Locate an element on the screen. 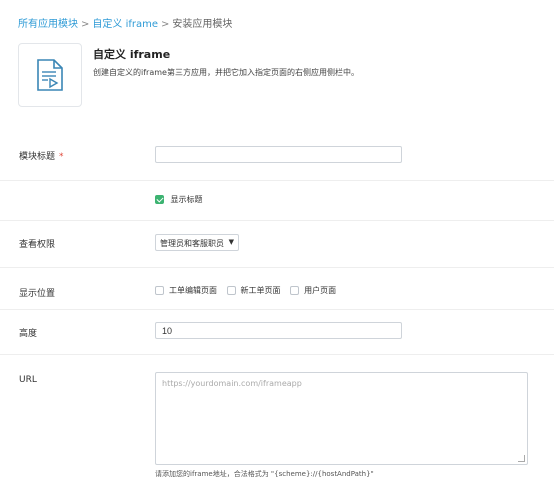 The width and height of the screenshot is (554, 489). document-video-icon is located at coordinates (50, 75).